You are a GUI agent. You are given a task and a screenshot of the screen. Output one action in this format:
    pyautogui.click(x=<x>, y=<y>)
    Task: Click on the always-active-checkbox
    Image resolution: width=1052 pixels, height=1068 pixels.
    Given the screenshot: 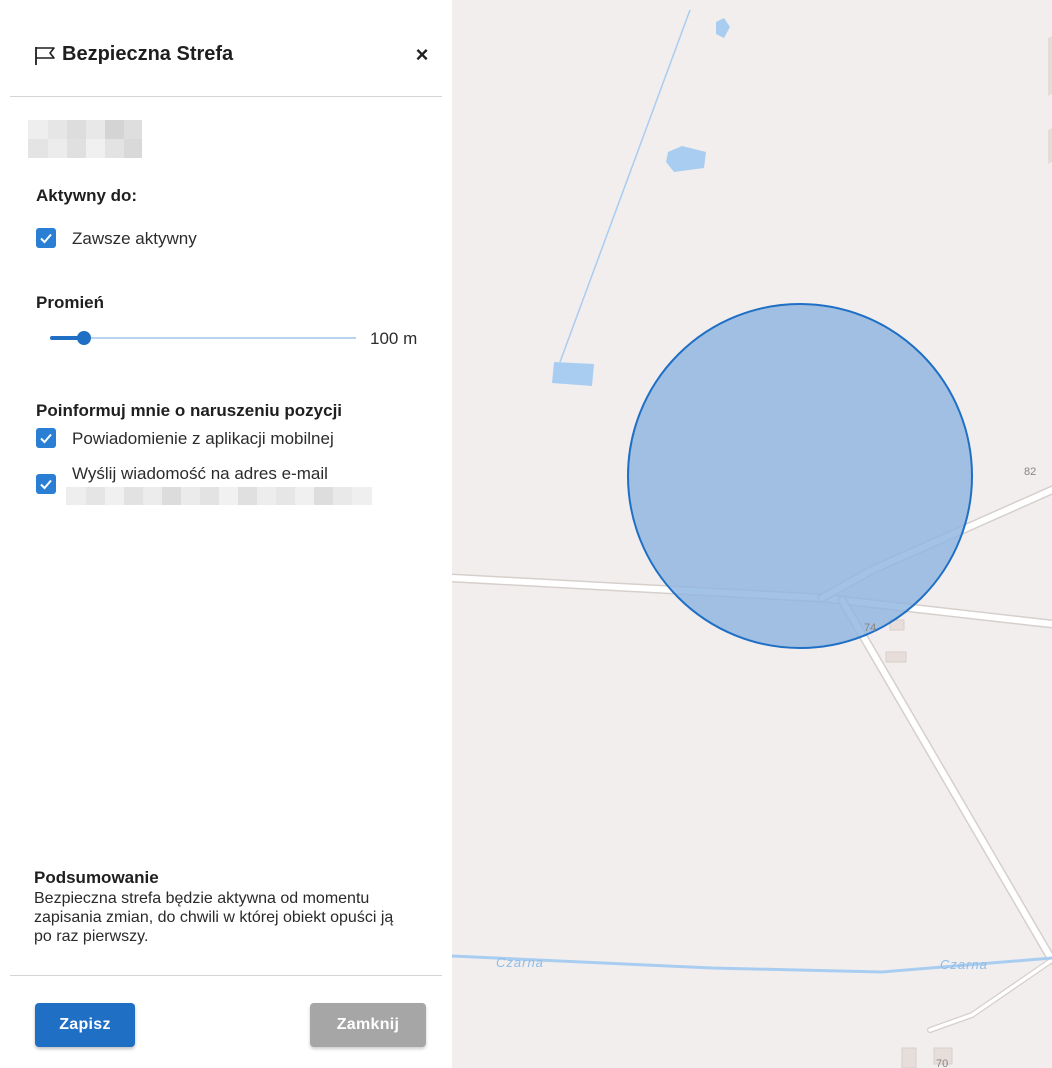 What is the action you would take?
    pyautogui.click(x=46, y=238)
    